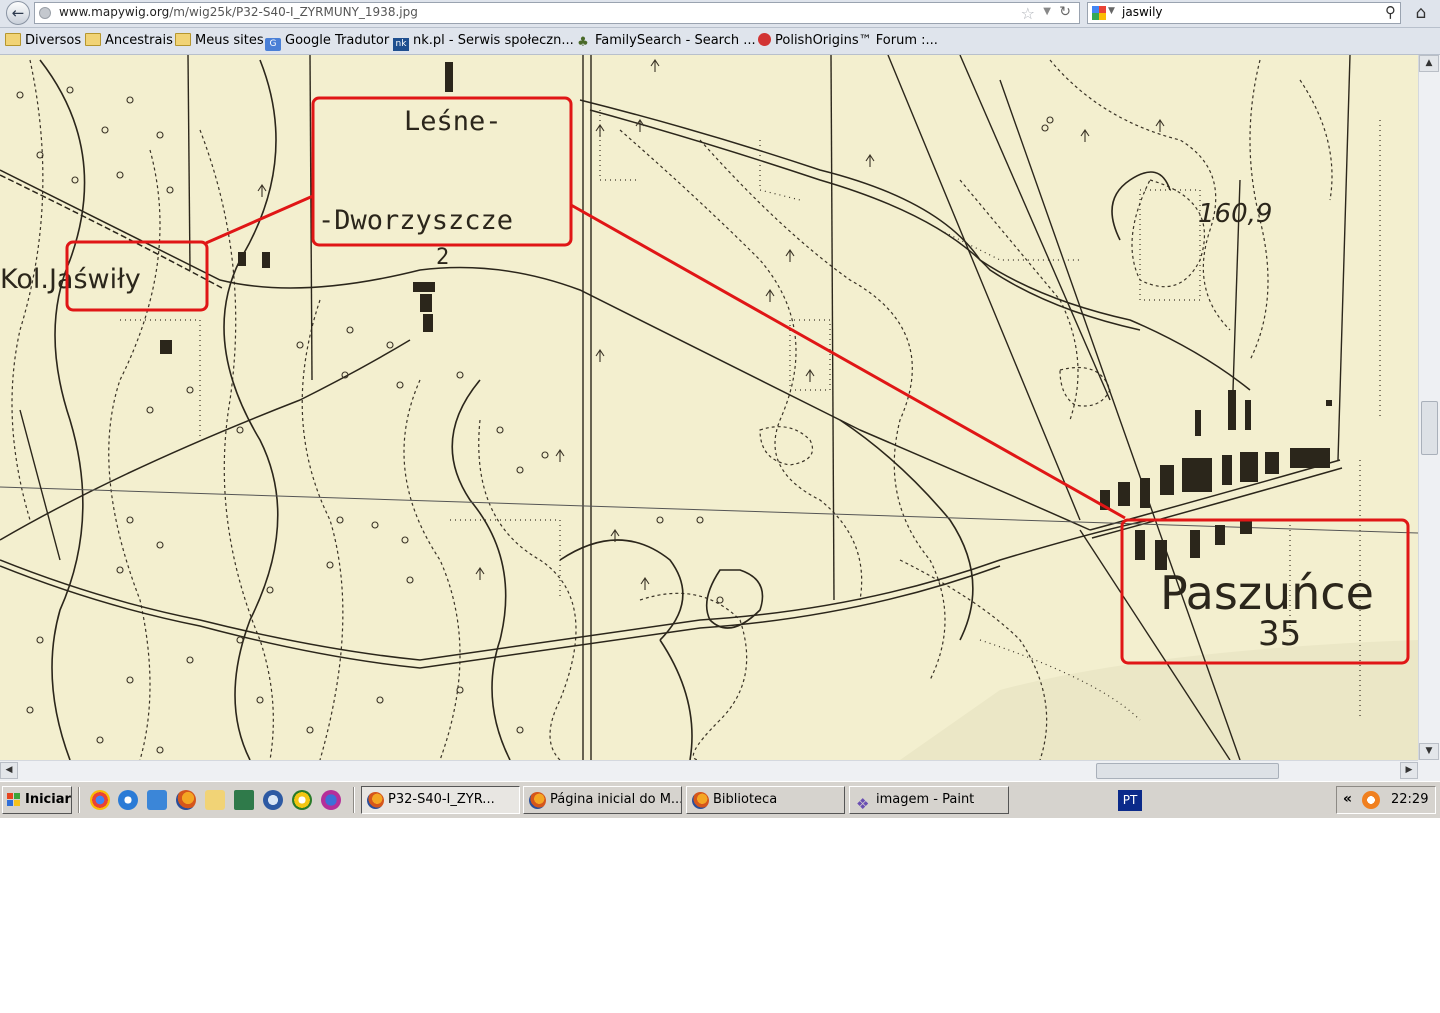  Describe the element at coordinates (1386, 800) in the screenshot. I see `system-tray: « 22:29` at that location.